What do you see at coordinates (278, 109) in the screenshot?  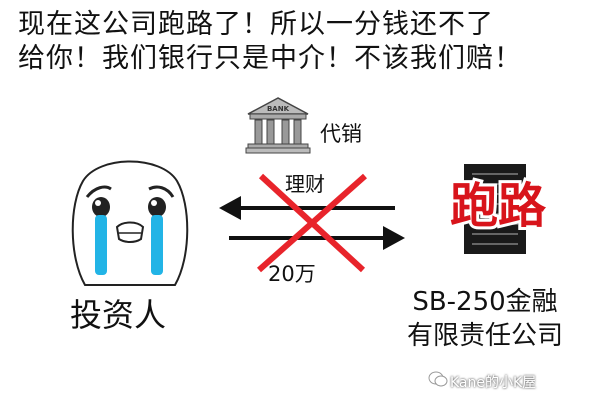 I see `bank-sign-text: BANK` at bounding box center [278, 109].